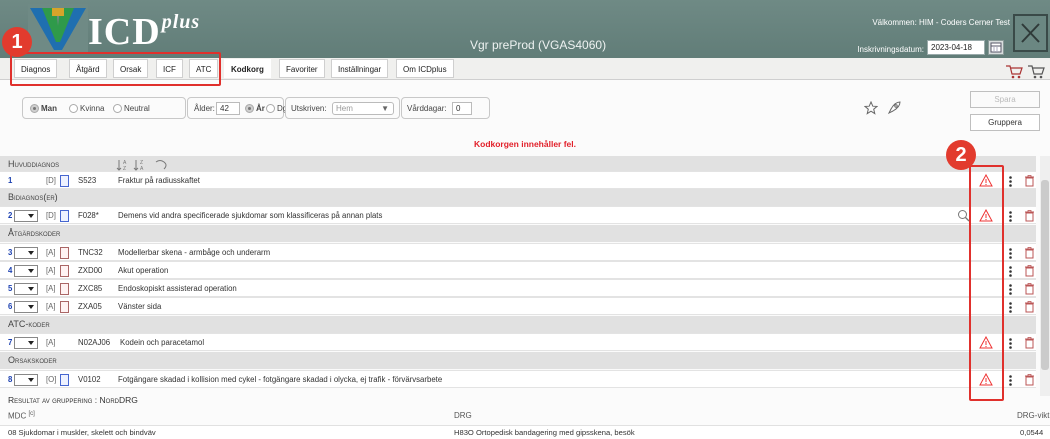 Image resolution: width=1050 pixels, height=439 pixels. What do you see at coordinates (94, 342) in the screenshot?
I see `row-code: N02AJ06` at bounding box center [94, 342].